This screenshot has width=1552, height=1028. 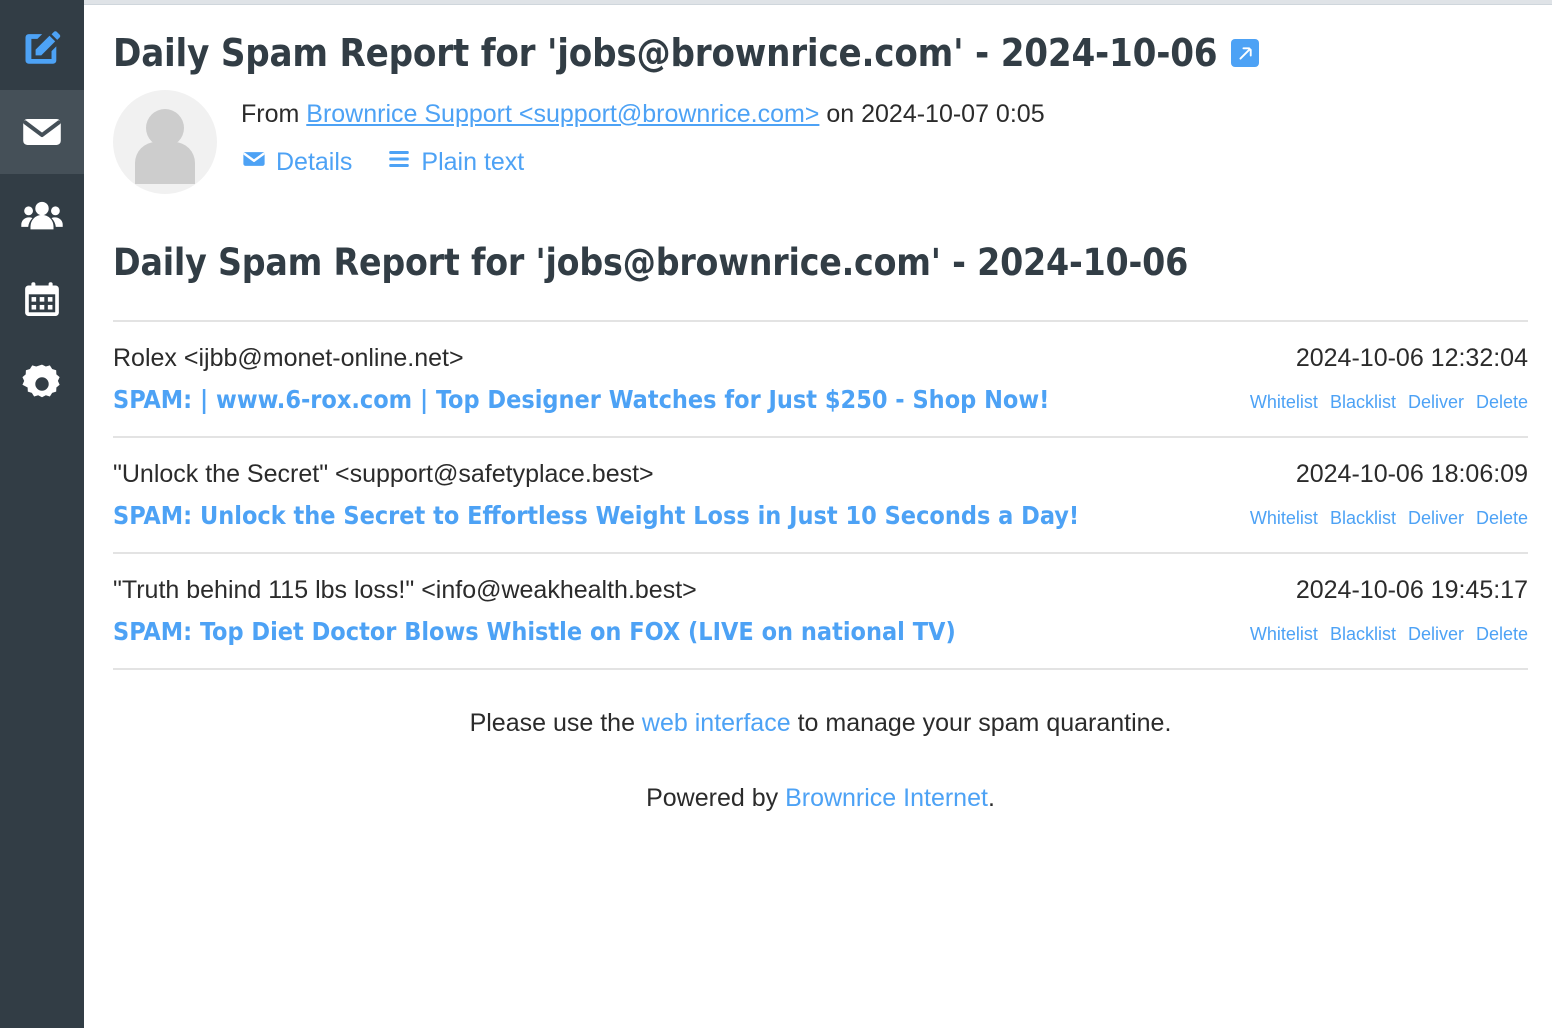 I want to click on compose-pencil-icon, so click(x=42, y=48).